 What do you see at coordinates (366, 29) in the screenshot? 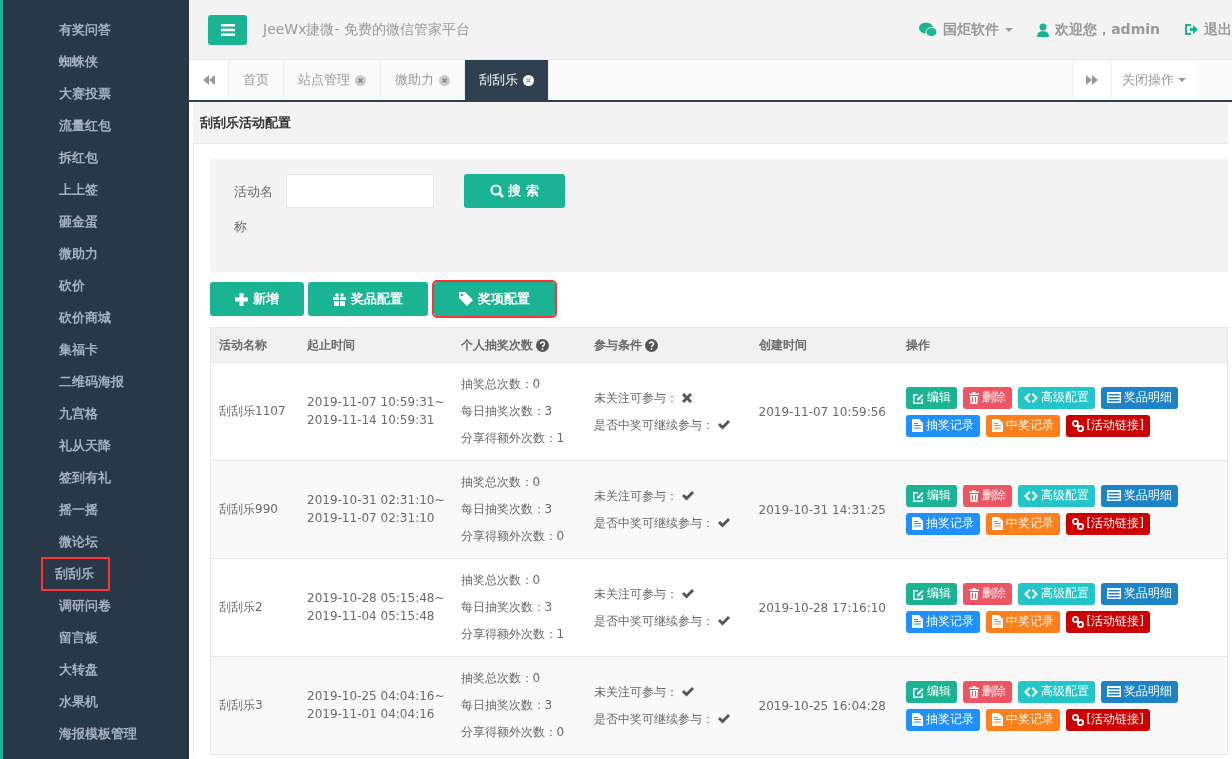
I see `site-title: JeeWx捷微- 免费的微信管家平台` at bounding box center [366, 29].